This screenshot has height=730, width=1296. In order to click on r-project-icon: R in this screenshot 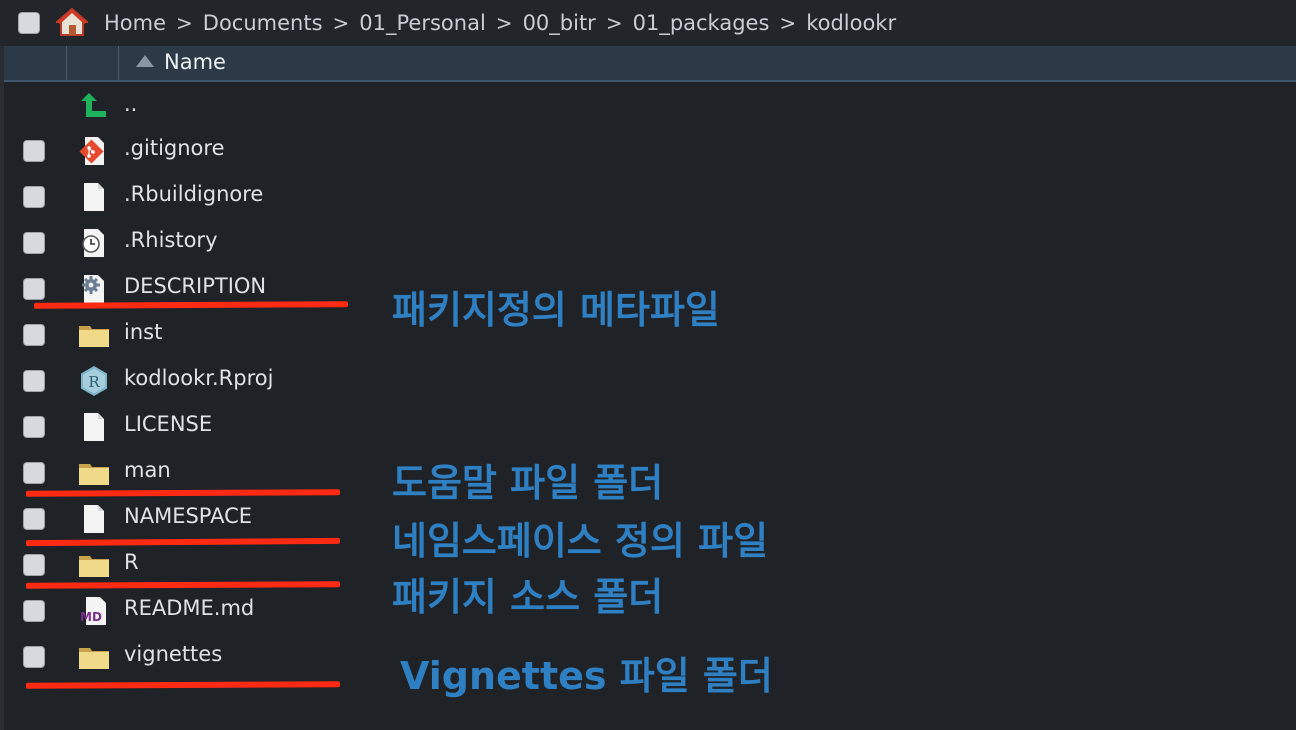, I will do `click(94, 381)`.